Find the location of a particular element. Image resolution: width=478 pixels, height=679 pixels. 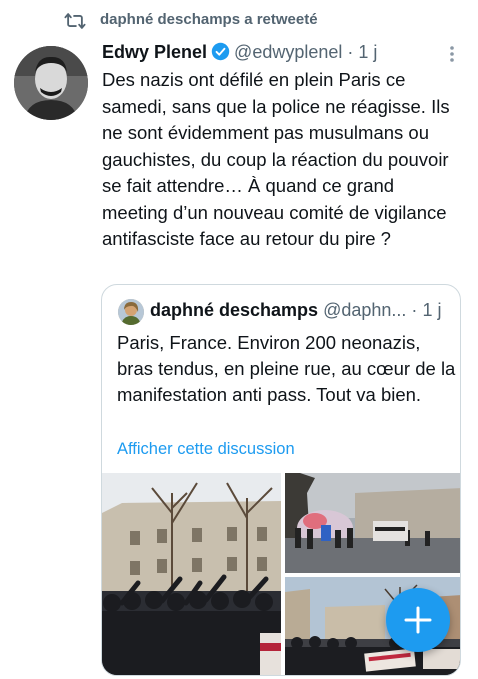

retweet-icon is located at coordinates (75, 21).